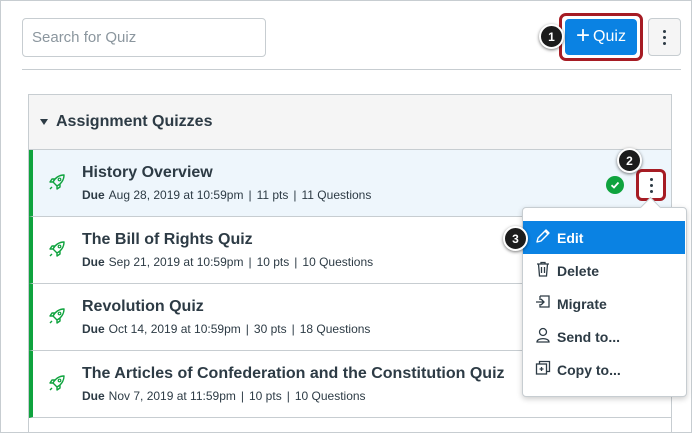  What do you see at coordinates (583, 35) in the screenshot?
I see `plus-icon: +` at bounding box center [583, 35].